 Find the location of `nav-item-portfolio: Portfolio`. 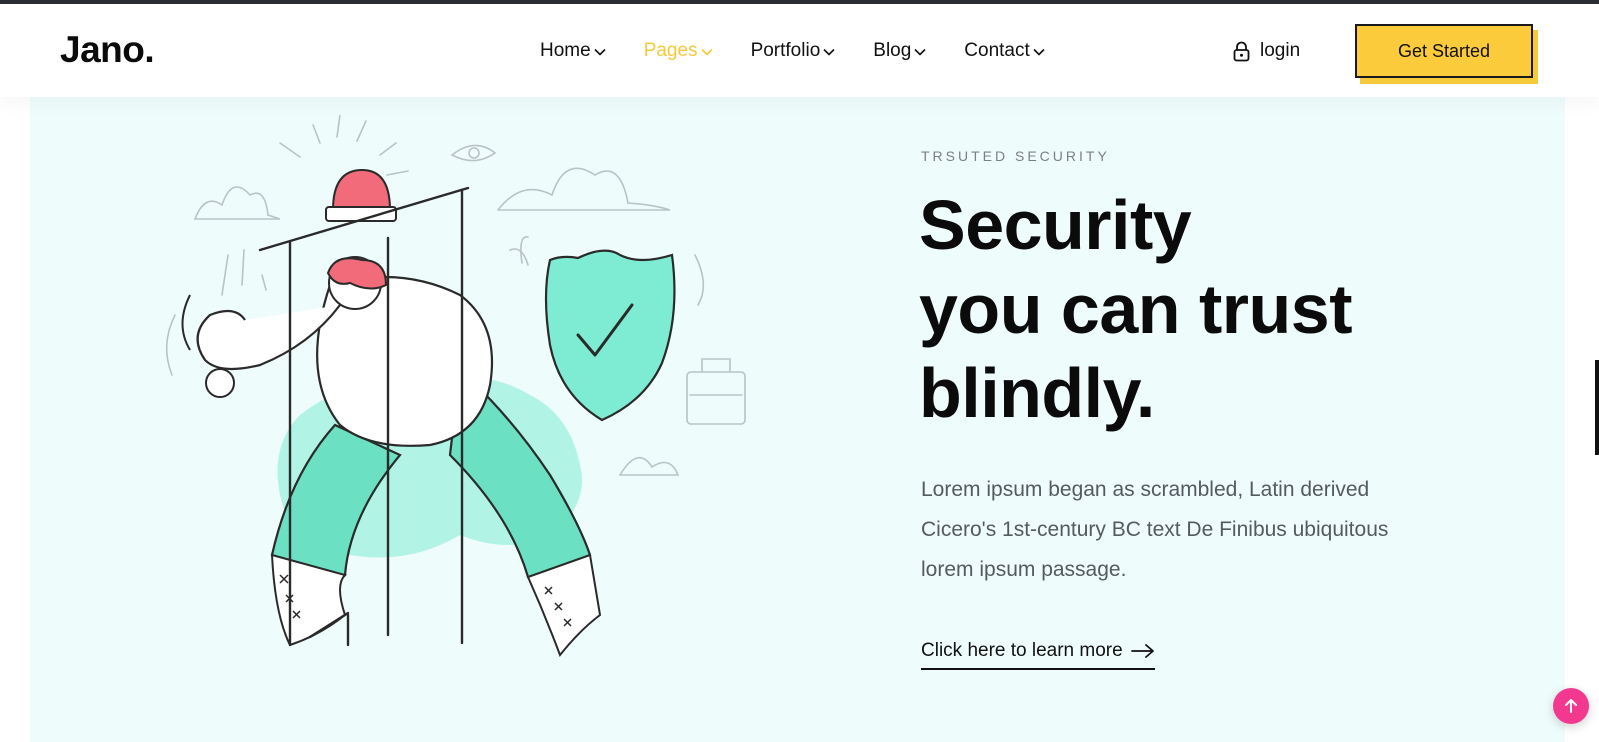

nav-item-portfolio: Portfolio is located at coordinates (793, 51).